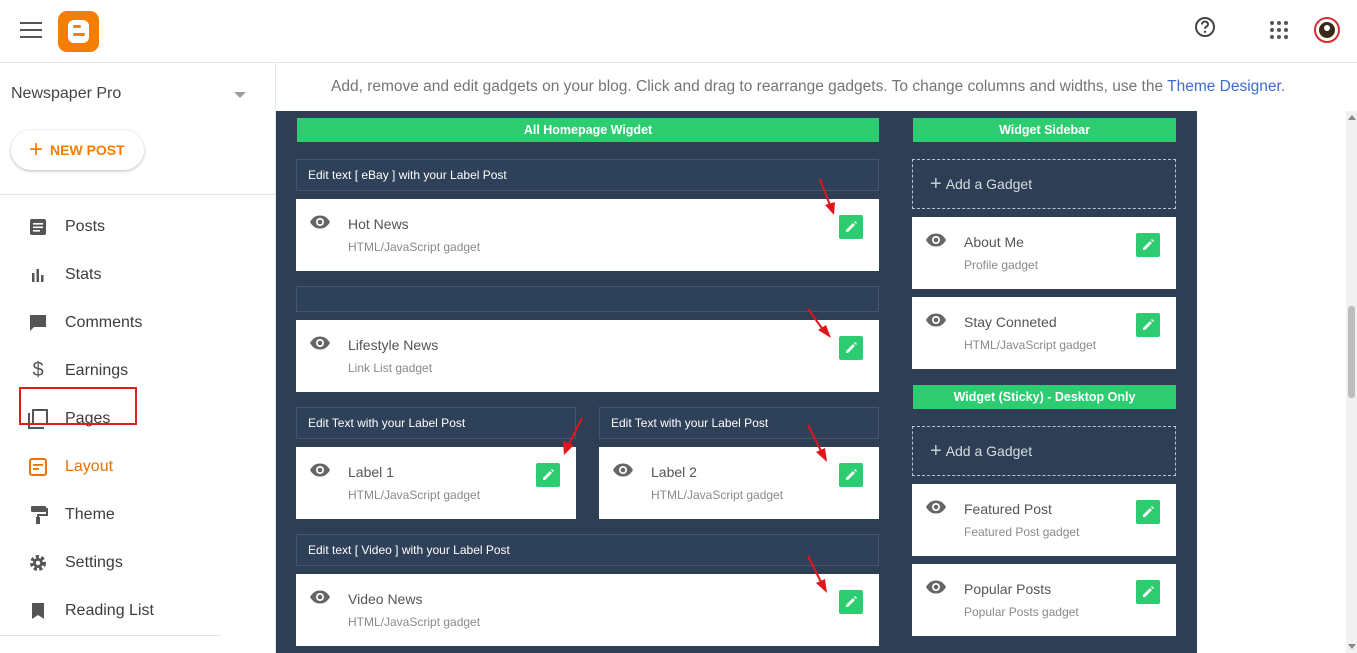 The height and width of the screenshot is (653, 1357). What do you see at coordinates (436, 483) in the screenshot?
I see `gadget-label-1: Label 1 HTML/JavaScript gadget` at bounding box center [436, 483].